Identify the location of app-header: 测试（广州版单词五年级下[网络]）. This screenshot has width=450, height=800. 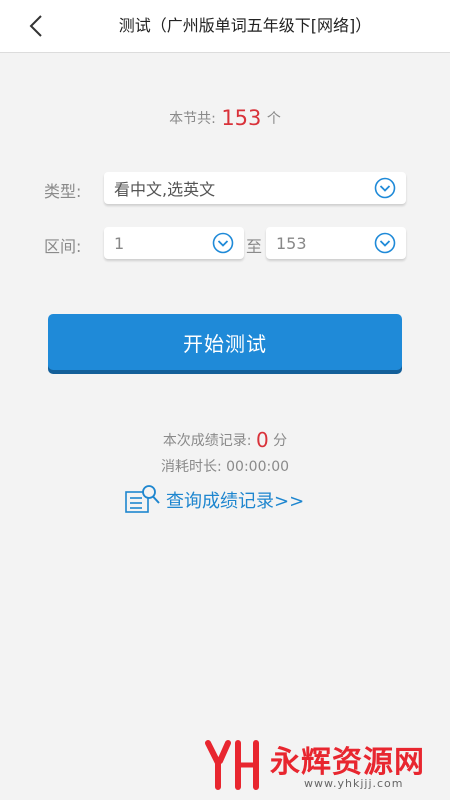
(225, 26).